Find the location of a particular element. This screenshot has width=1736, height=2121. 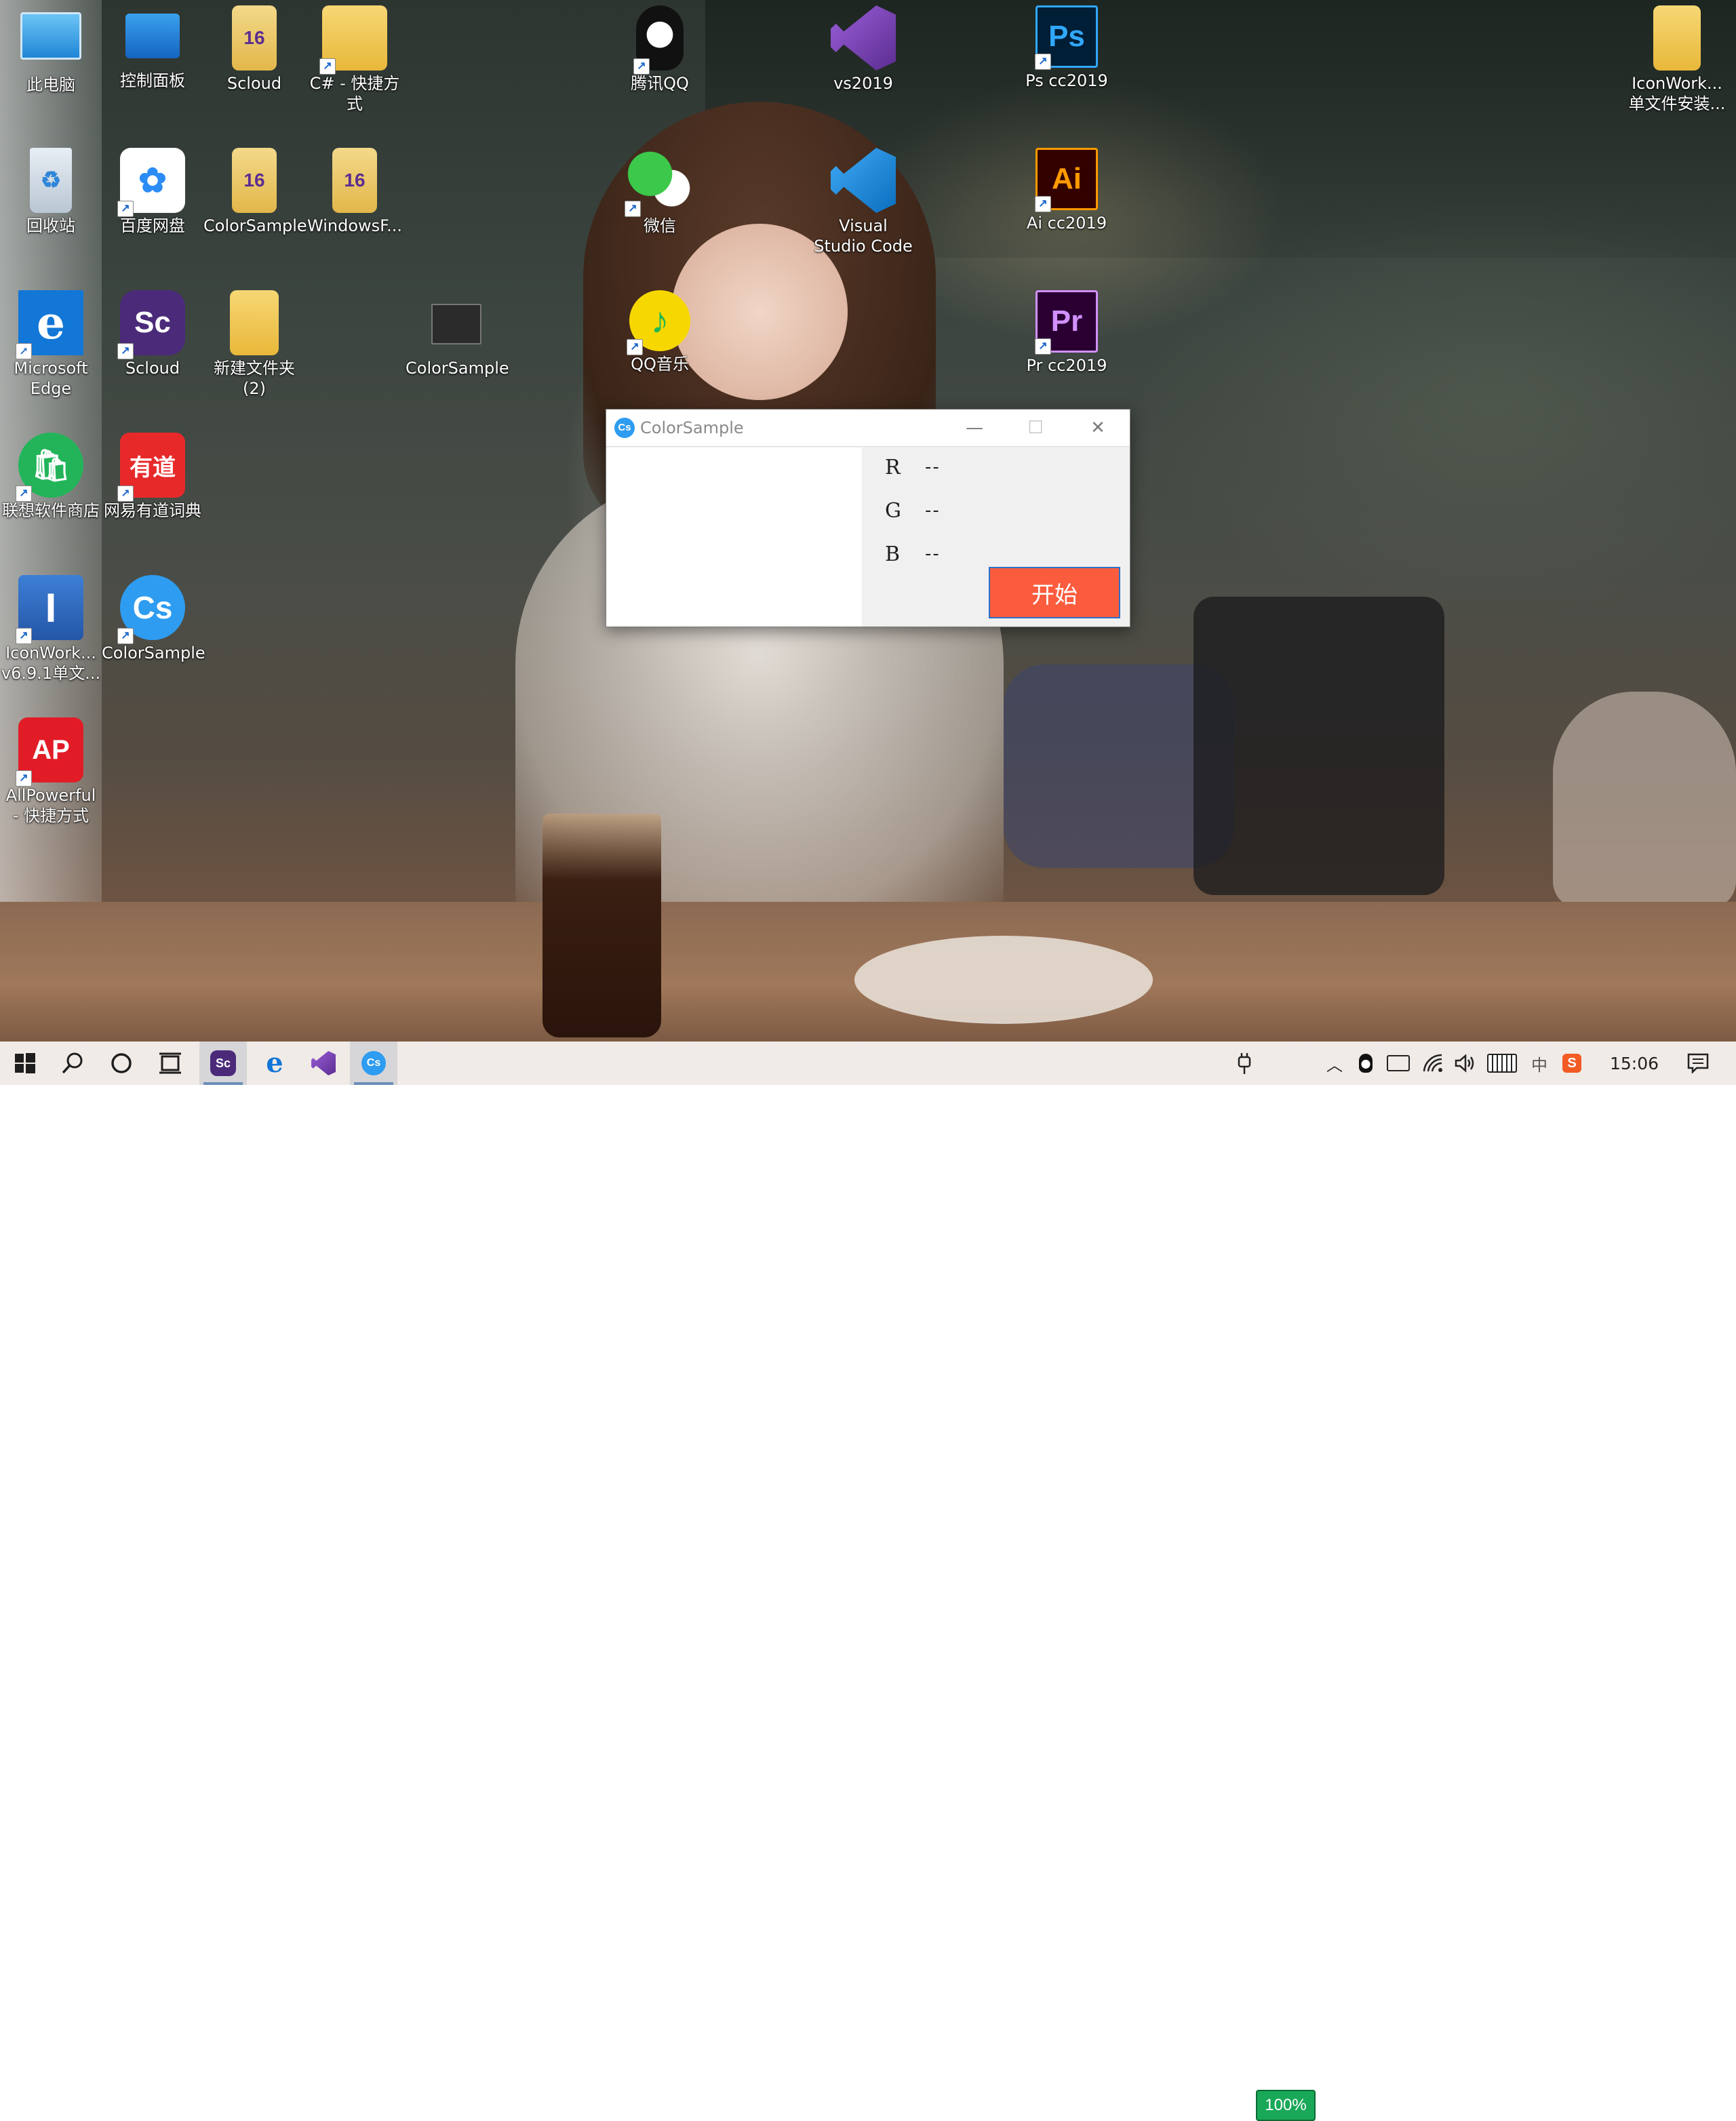

desktop-icon-colorsample-file: 16 ColorSample is located at coordinates (255, 190).